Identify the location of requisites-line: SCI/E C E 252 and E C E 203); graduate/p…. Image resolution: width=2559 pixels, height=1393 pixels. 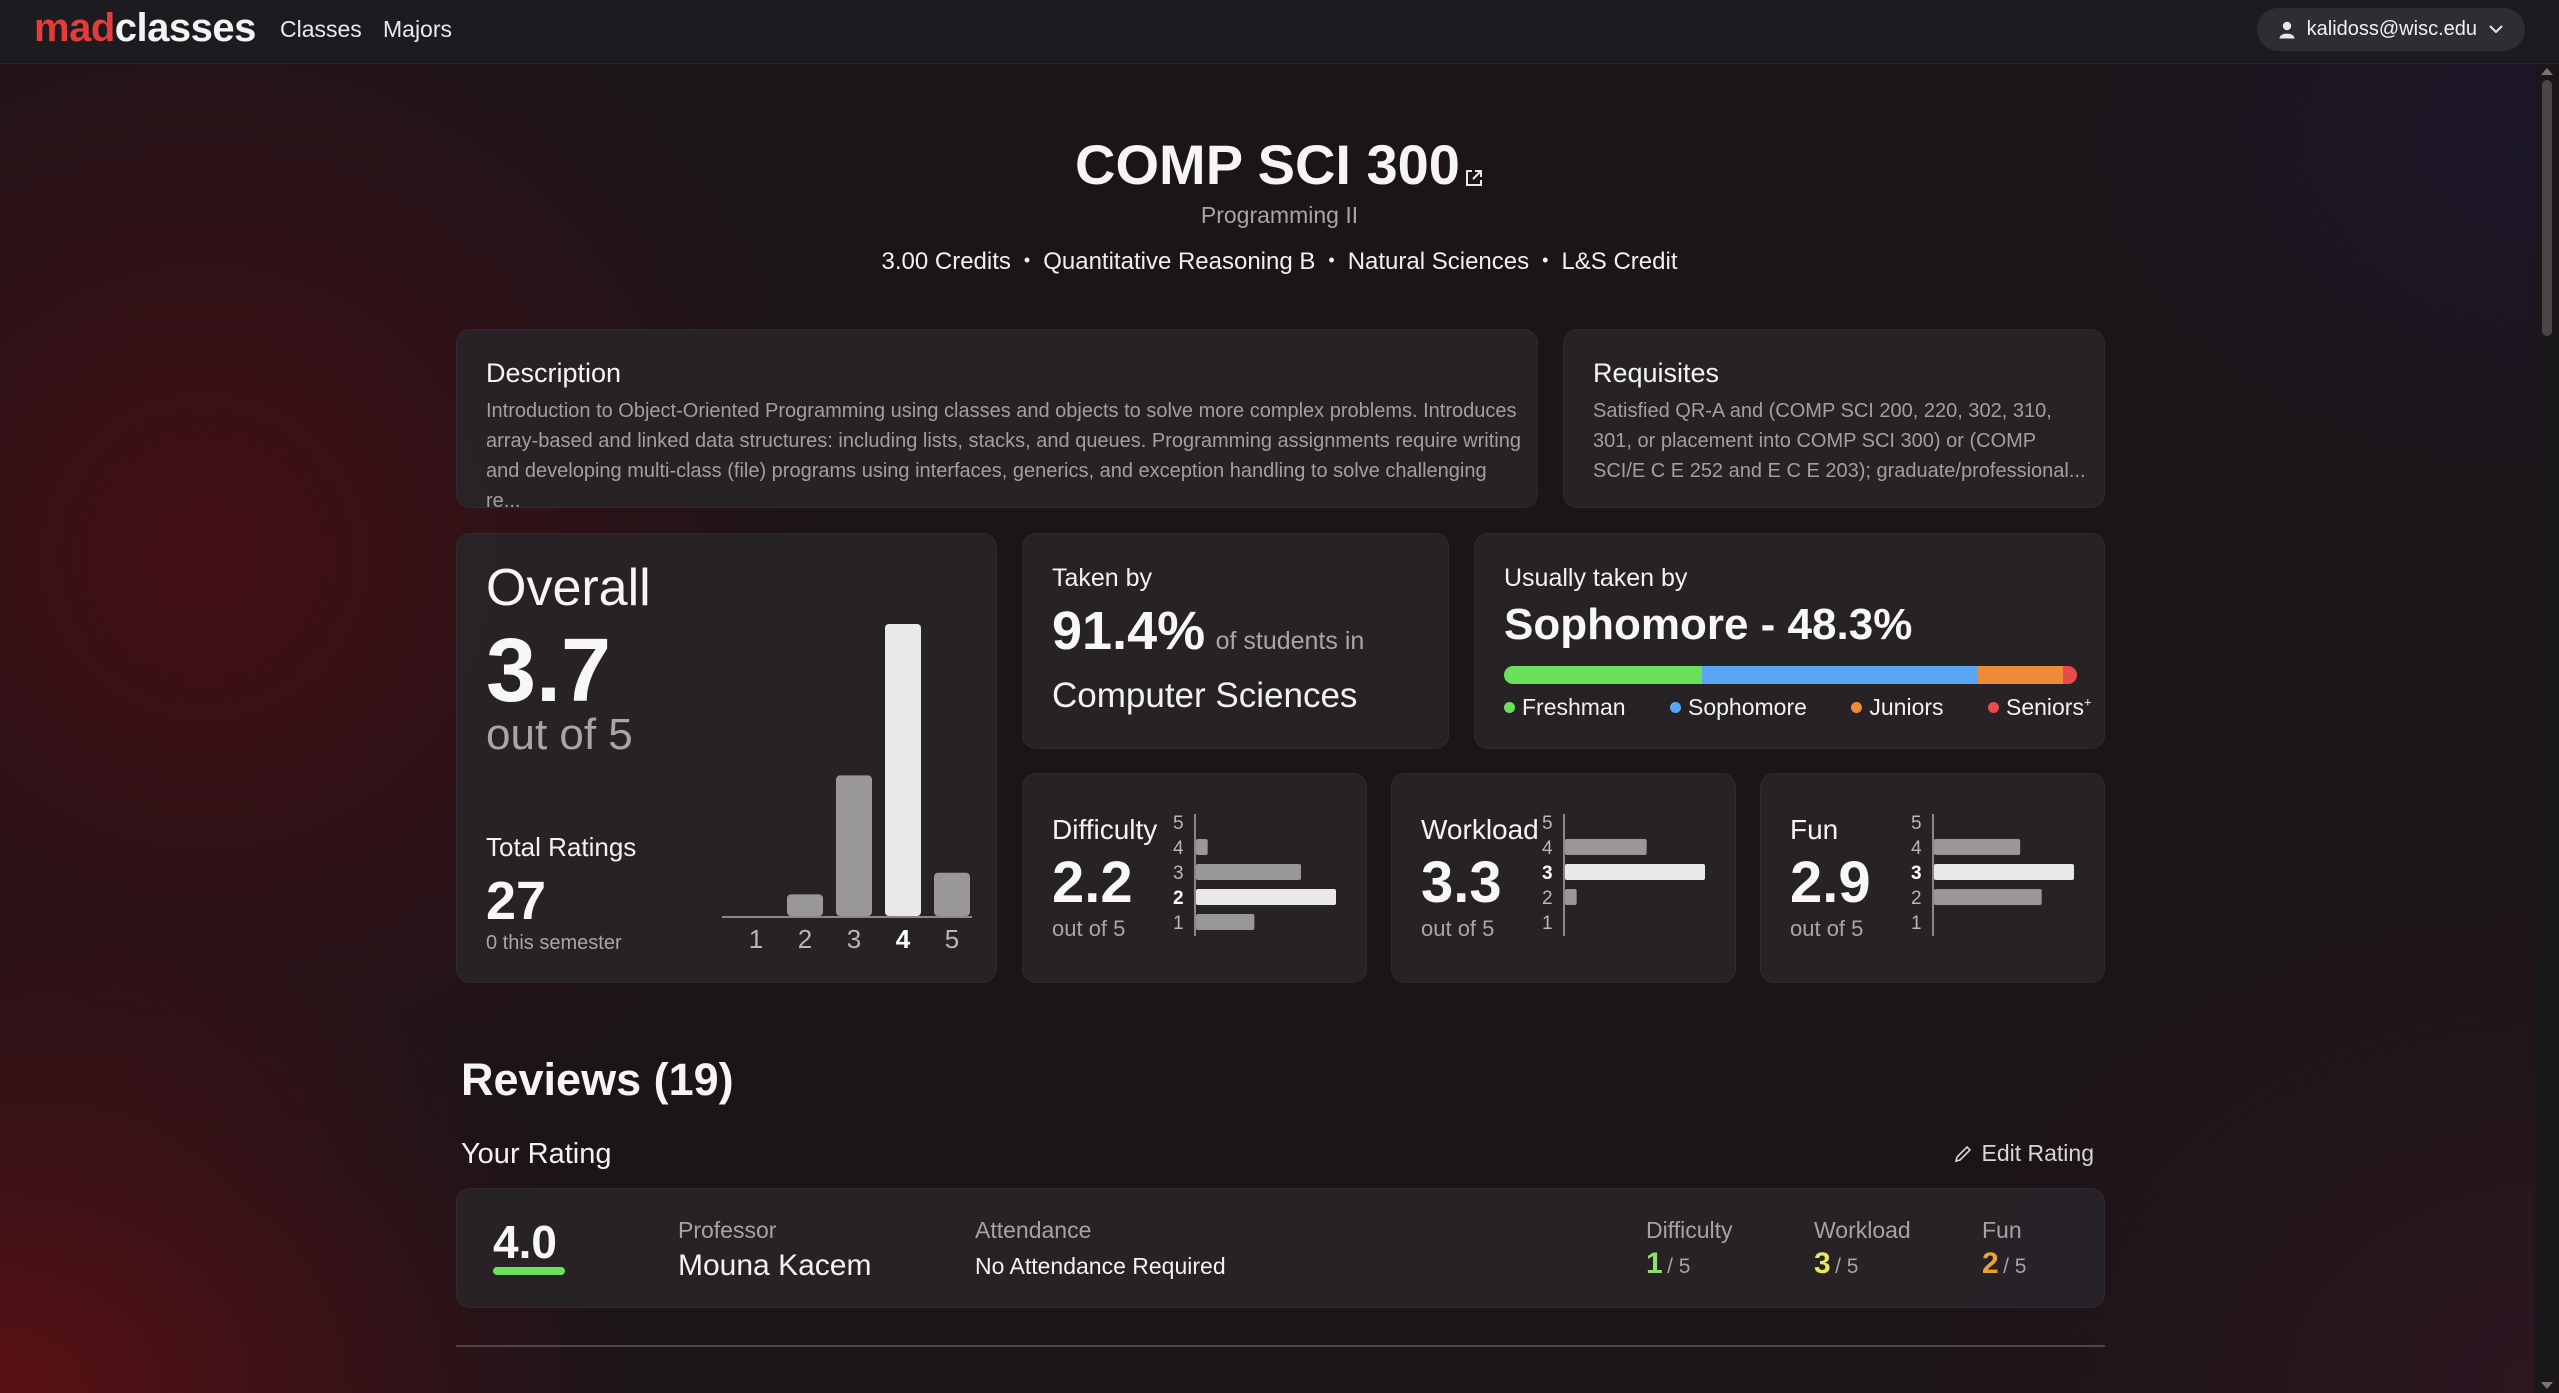
(1839, 471).